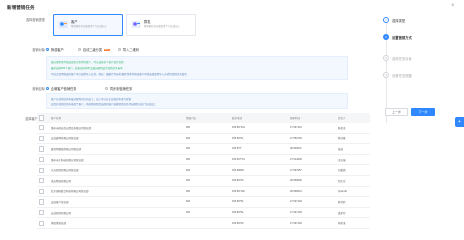 This screenshot has height=240, width=464. What do you see at coordinates (312, 139) in the screenshot?
I see `table-cell: 27.550746` at bounding box center [312, 139].